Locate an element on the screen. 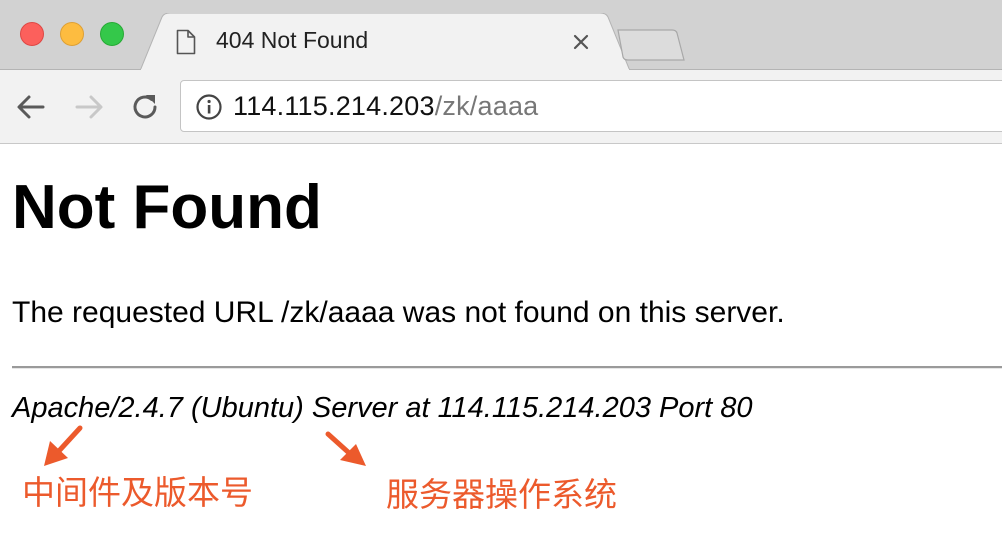  tab-strip: 404 Not Found is located at coordinates (501, 35).